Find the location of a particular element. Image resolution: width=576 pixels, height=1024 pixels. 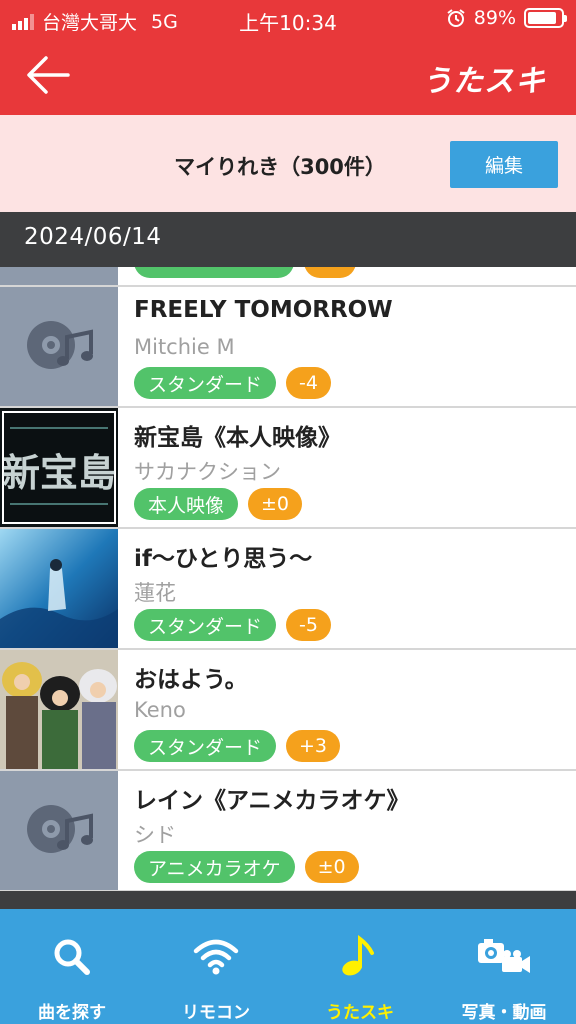

list-item: 新宝島 新宝島《本人映像》 サカナクション 本人映像 ±0 is located at coordinates (288, 468).